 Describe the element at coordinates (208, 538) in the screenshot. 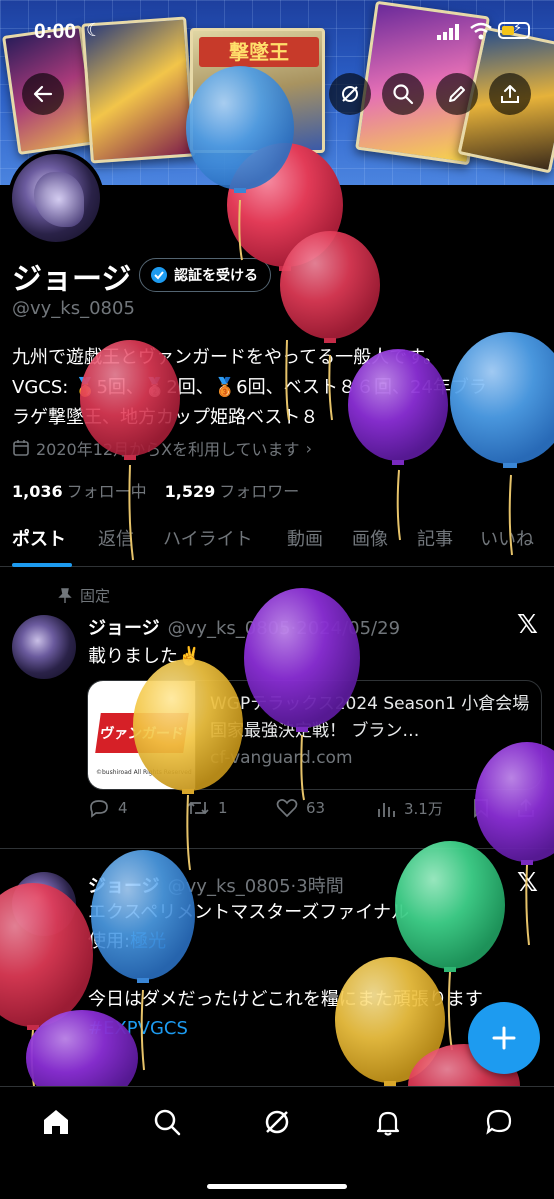

I see `tab-highlights: ハイライト` at that location.